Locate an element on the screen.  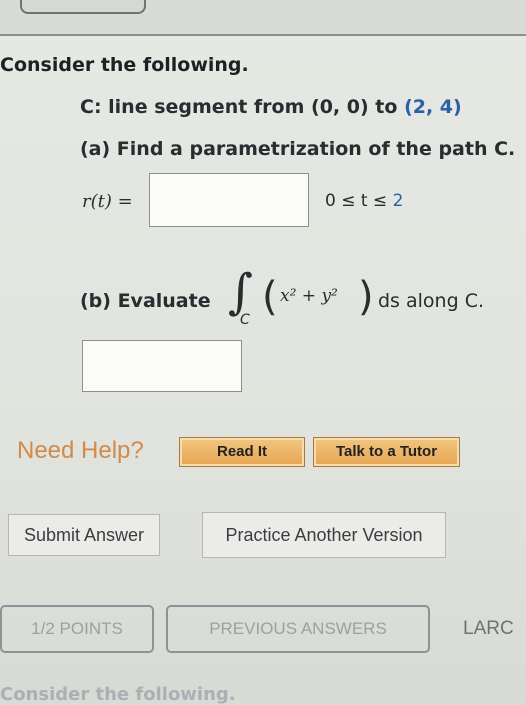
part-b-answer-input is located at coordinates (162, 366).